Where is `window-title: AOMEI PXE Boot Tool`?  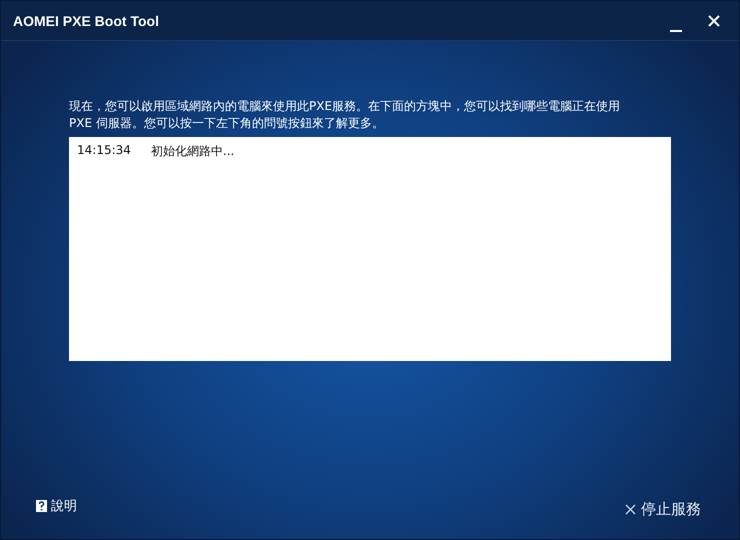 window-title: AOMEI PXE Boot Tool is located at coordinates (86, 20).